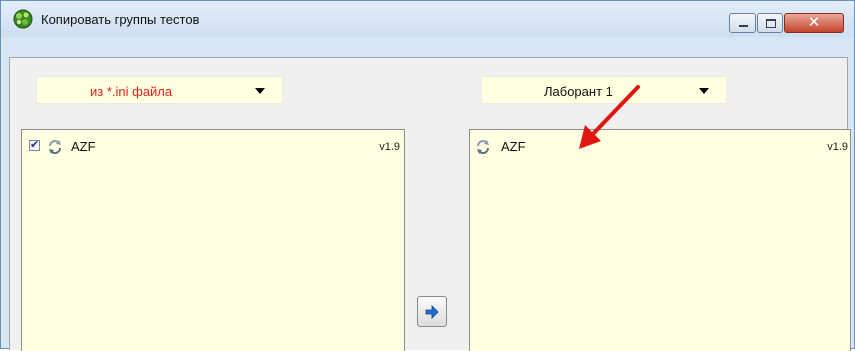 The width and height of the screenshot is (855, 351). Describe the element at coordinates (742, 23) in the screenshot. I see `minimize-button` at that location.